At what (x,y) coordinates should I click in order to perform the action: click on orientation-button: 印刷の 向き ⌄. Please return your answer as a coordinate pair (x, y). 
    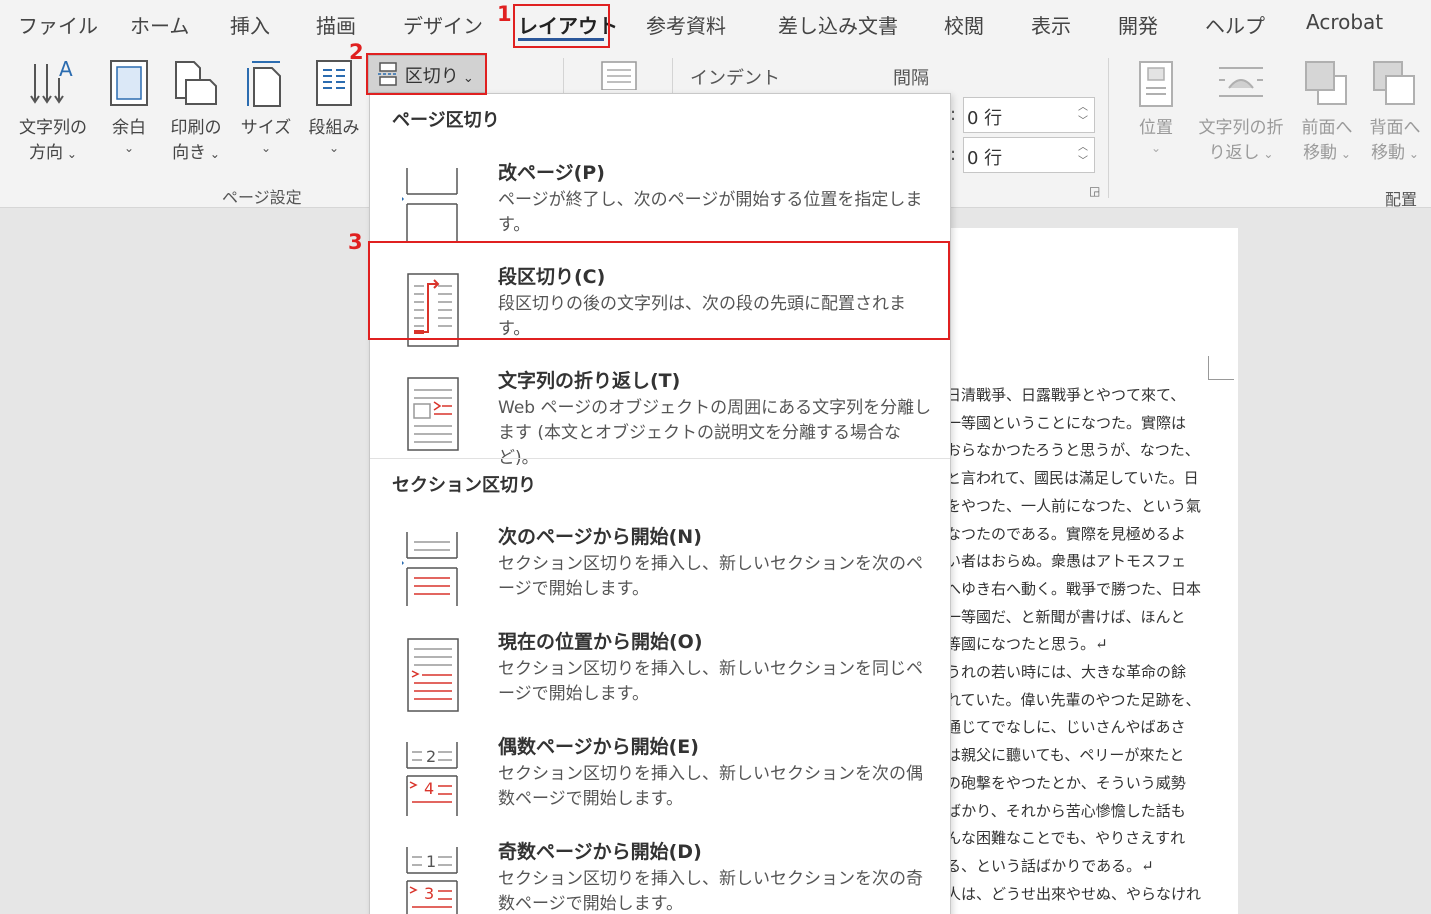
    Looking at the image, I should click on (196, 112).